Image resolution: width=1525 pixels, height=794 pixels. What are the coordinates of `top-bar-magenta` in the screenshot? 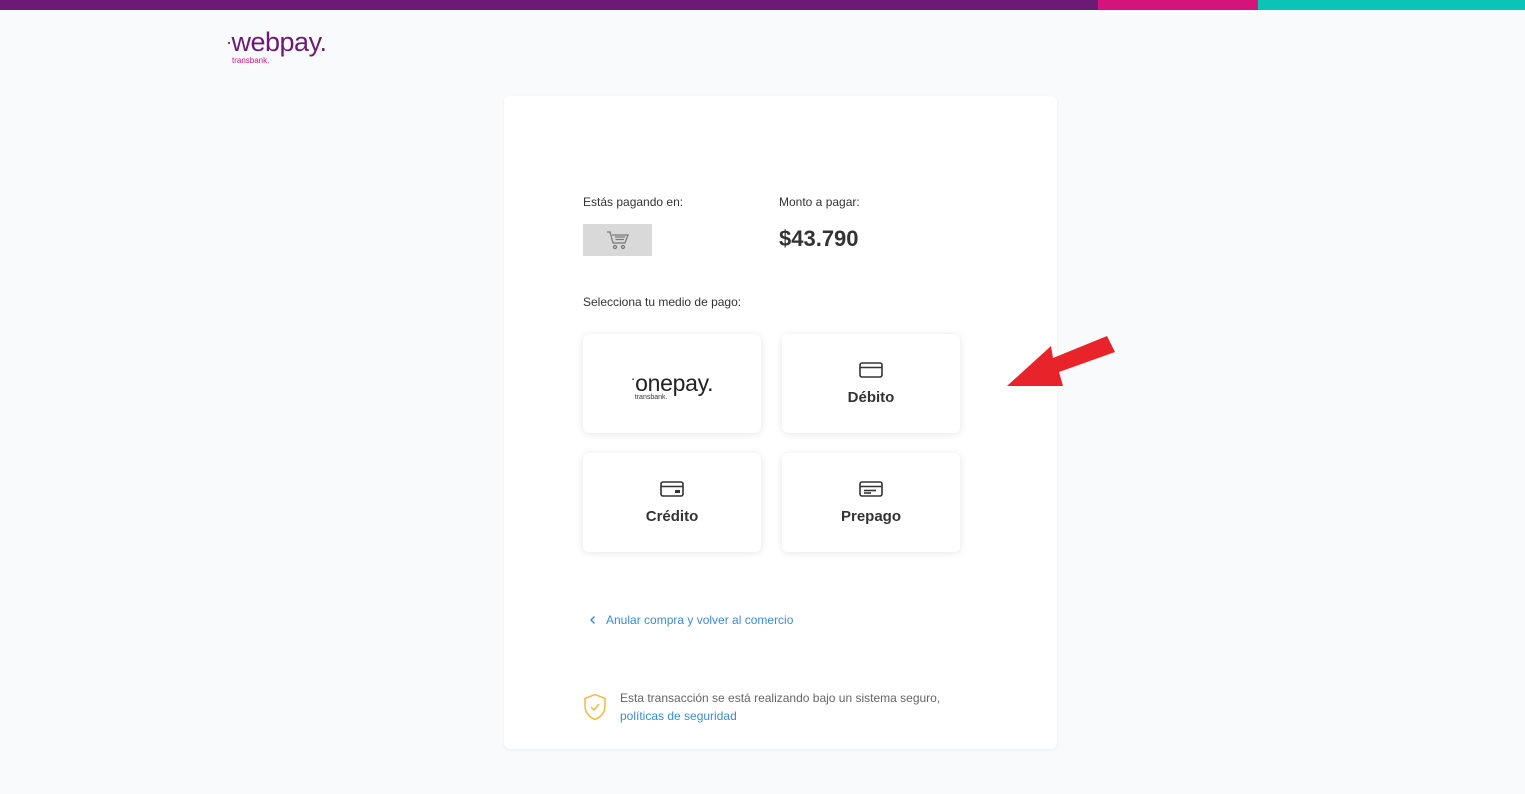 It's located at (1178, 5).